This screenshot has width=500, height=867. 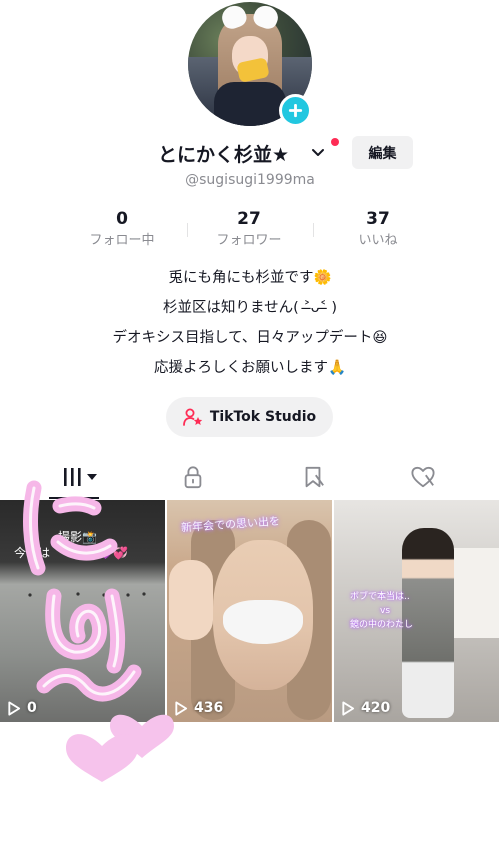 What do you see at coordinates (250, 338) in the screenshot?
I see `bio-line: デオキシス目指して、日々アップデート😆` at bounding box center [250, 338].